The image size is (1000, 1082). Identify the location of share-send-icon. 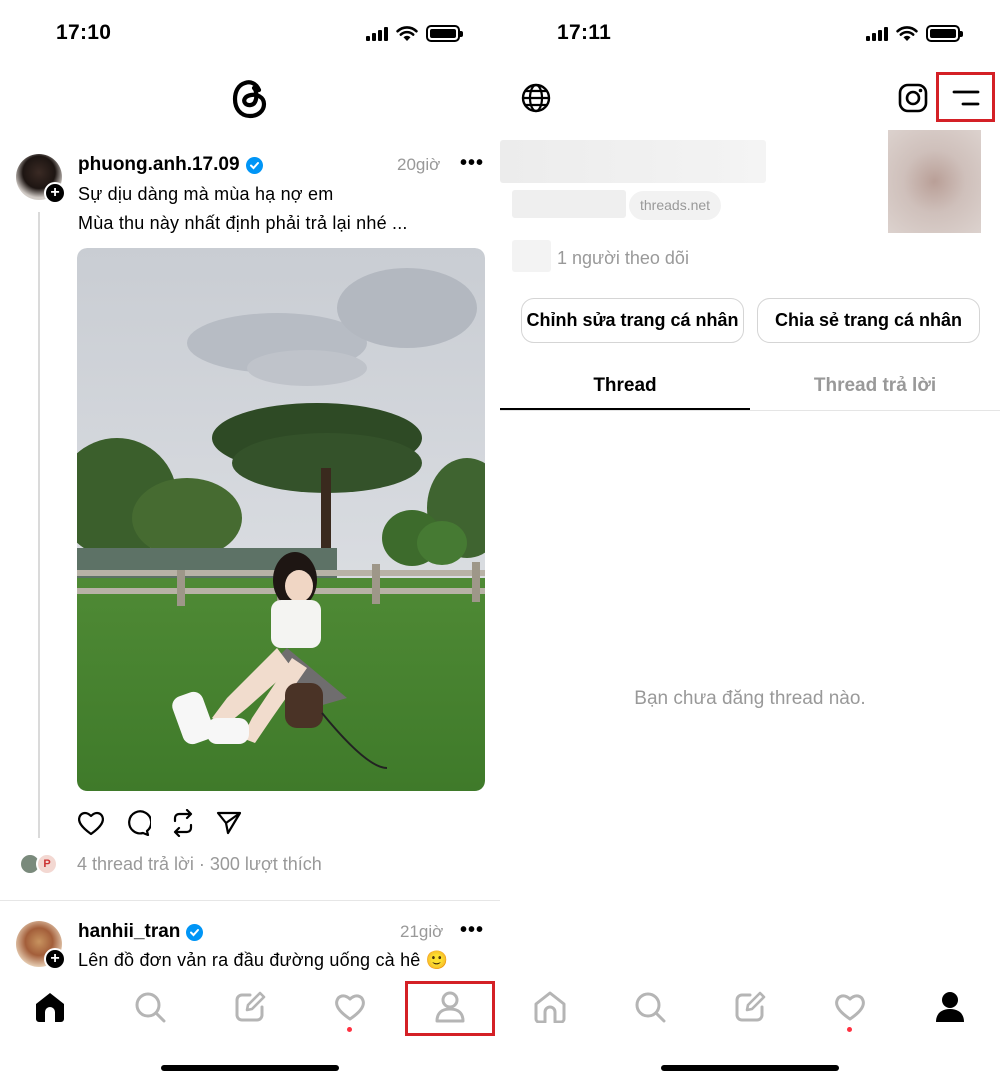
(229, 823).